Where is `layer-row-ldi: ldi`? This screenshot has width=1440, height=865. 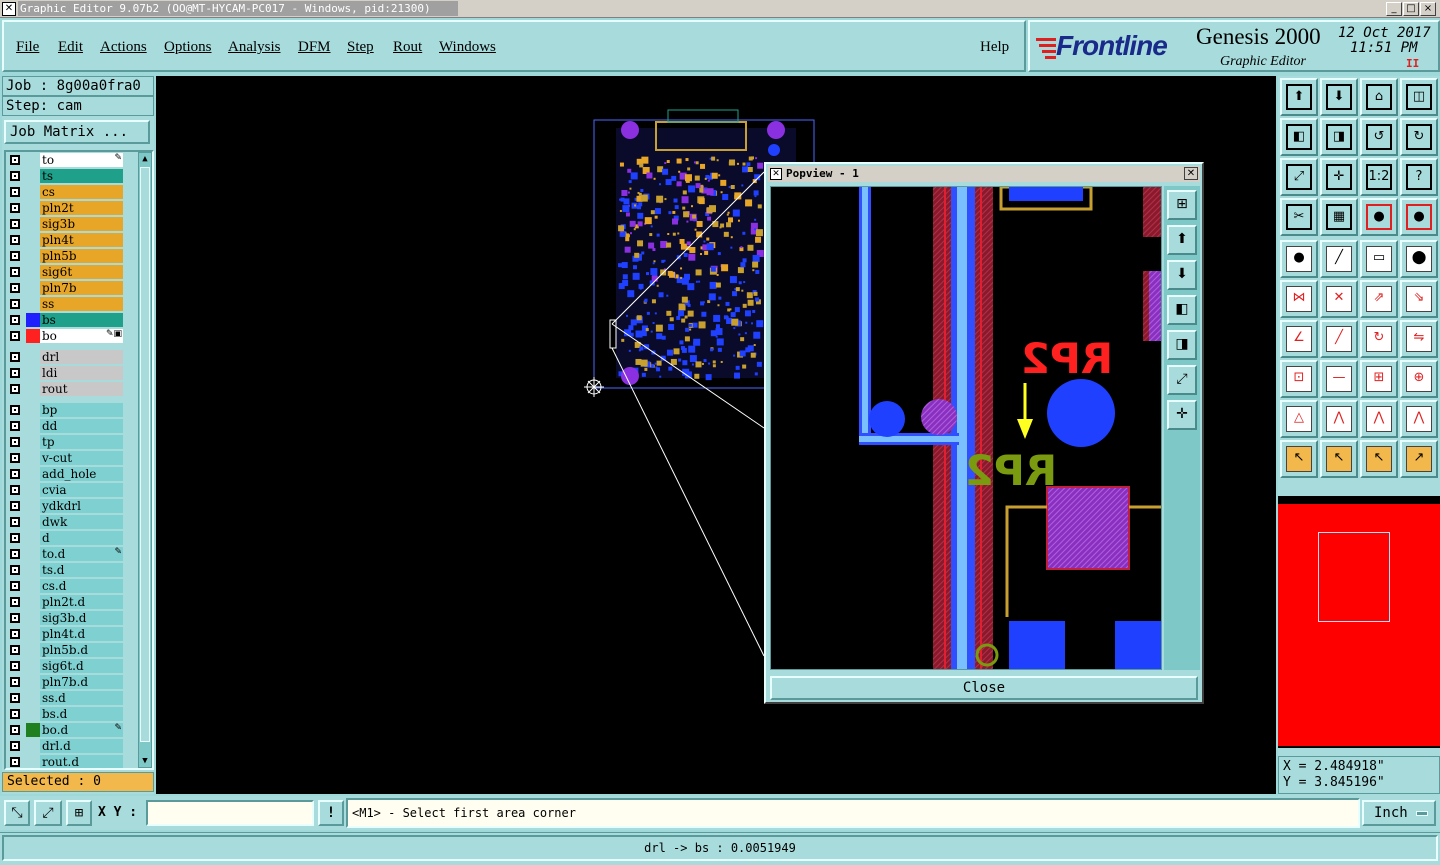
layer-row-ldi: ldi is located at coordinates (66, 373).